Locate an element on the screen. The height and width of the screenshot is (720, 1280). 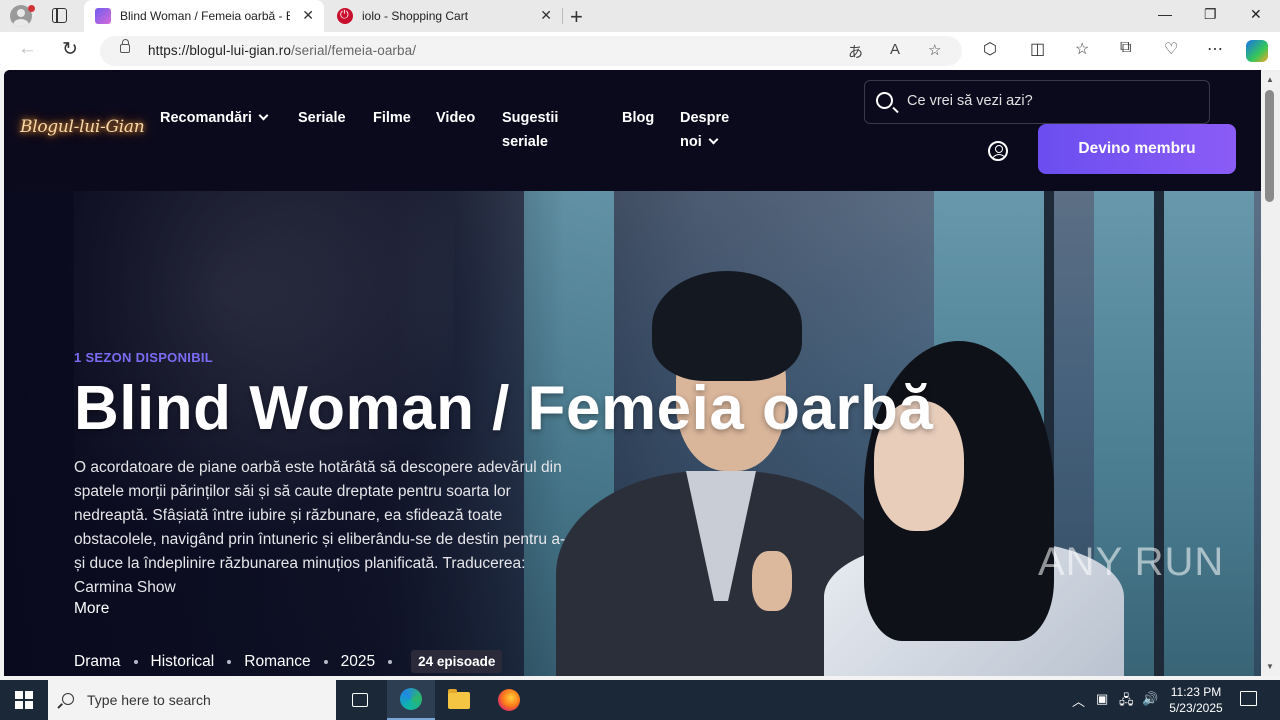
folder-icon is located at coordinates (459, 698).